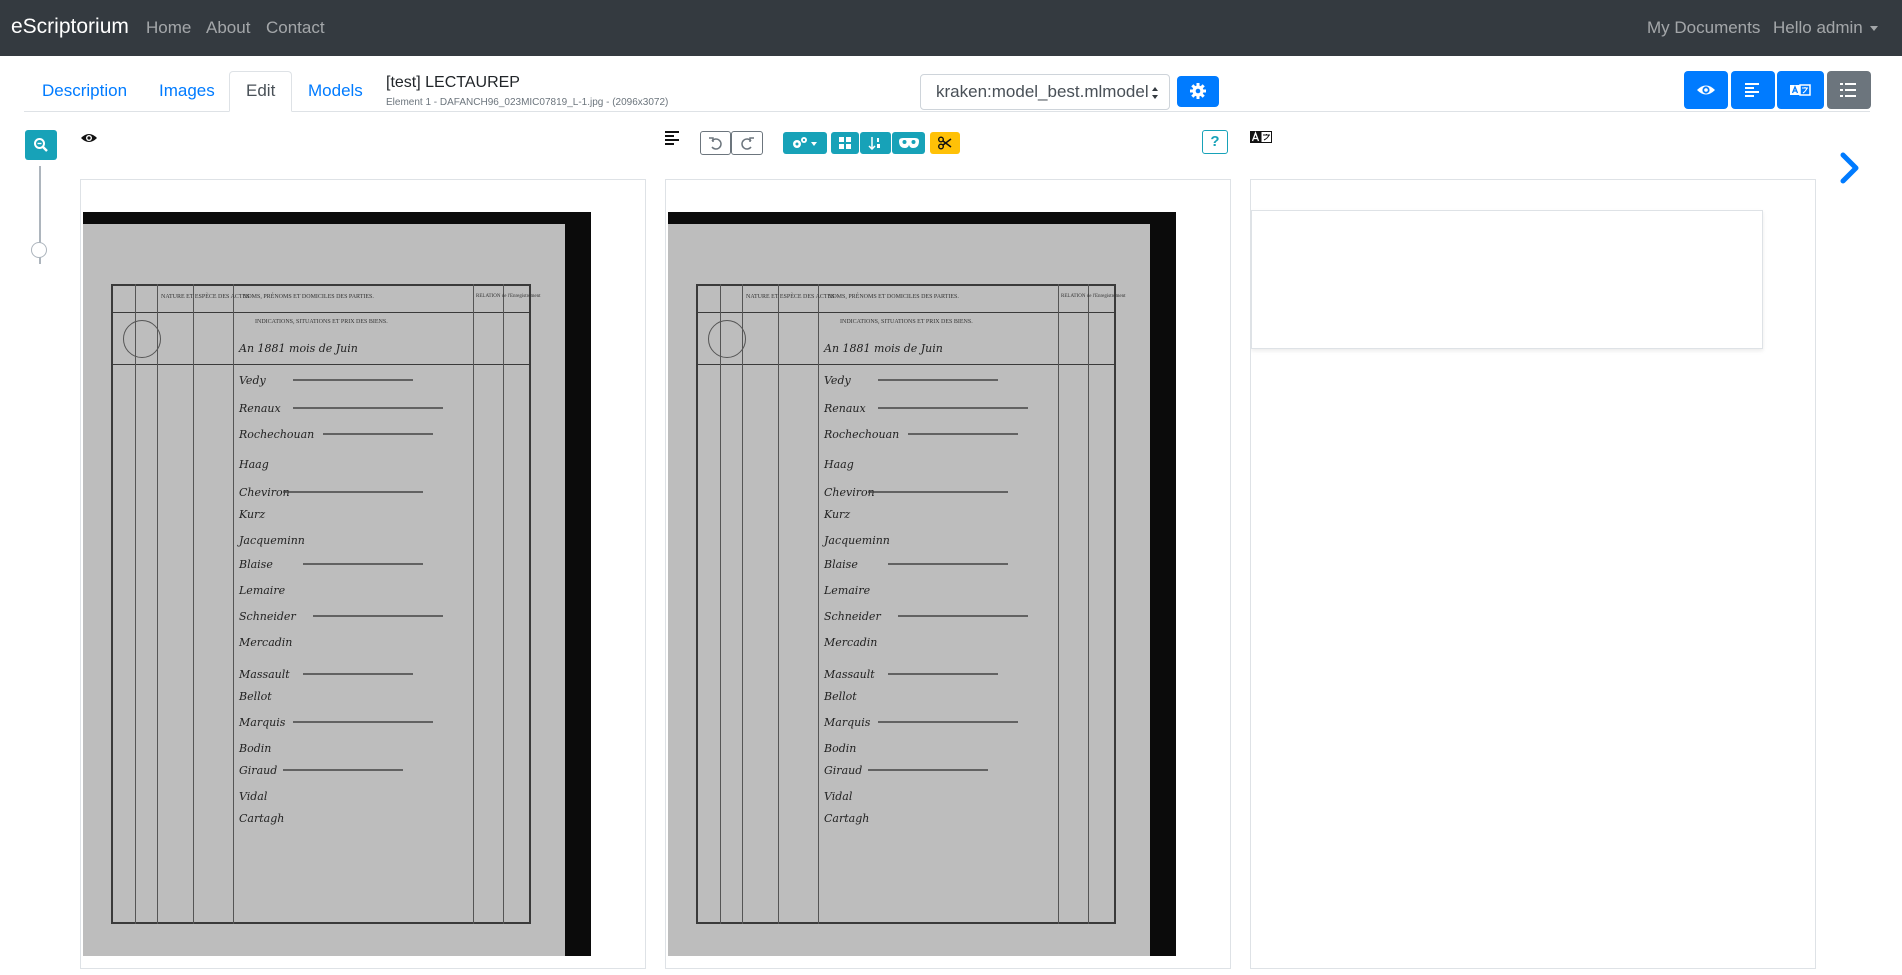  What do you see at coordinates (84, 91) in the screenshot?
I see `tab-description: Description` at bounding box center [84, 91].